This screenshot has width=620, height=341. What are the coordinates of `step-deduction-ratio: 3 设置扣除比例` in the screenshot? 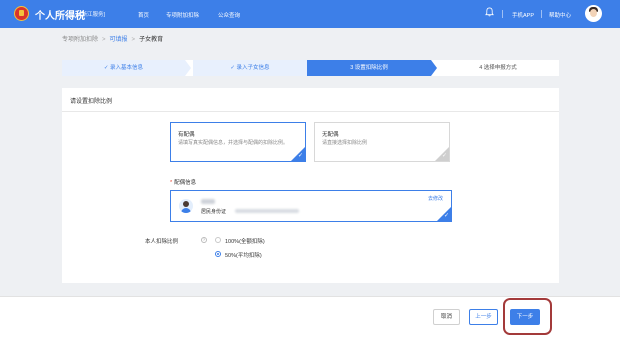 It's located at (369, 68).